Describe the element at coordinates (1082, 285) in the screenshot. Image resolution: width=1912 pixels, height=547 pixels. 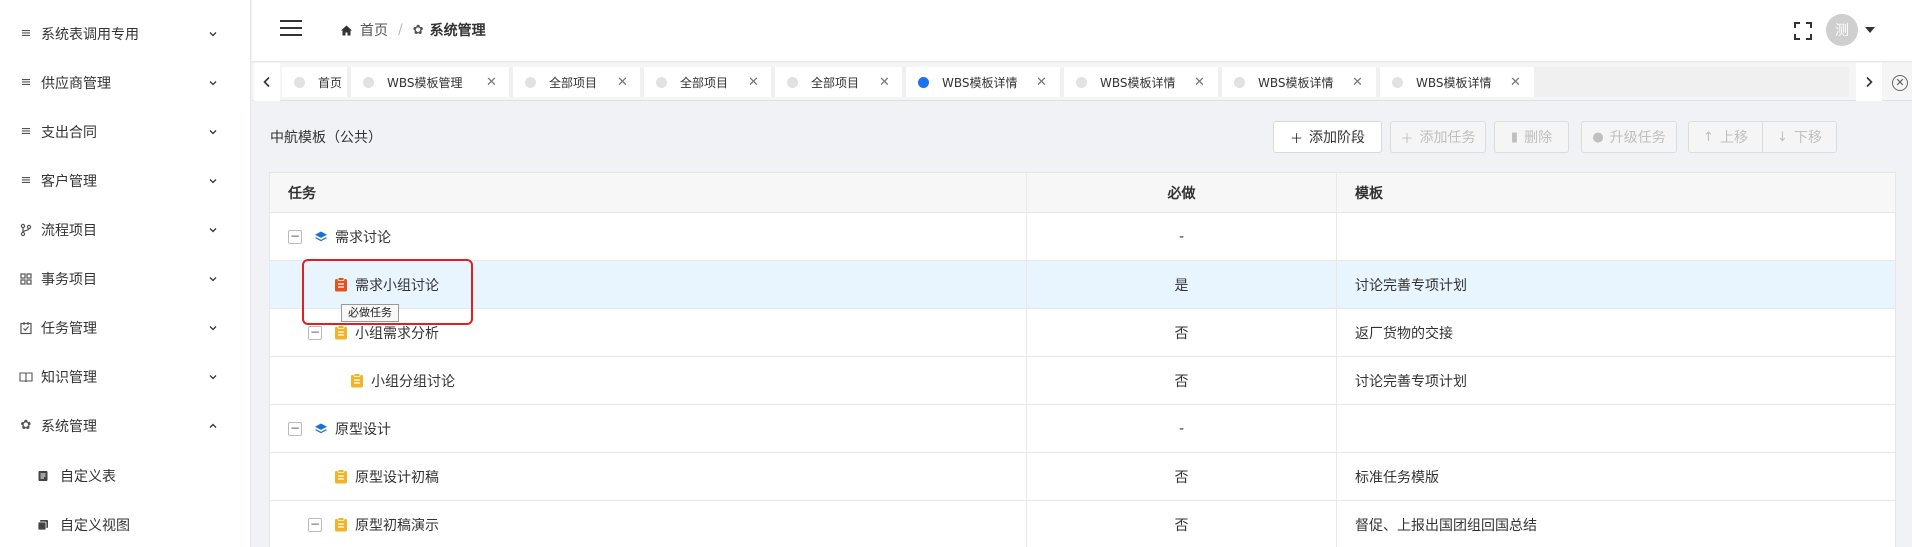
I see `table-row-selected: 需求小组讨论 是 讨论完善专项计划` at that location.